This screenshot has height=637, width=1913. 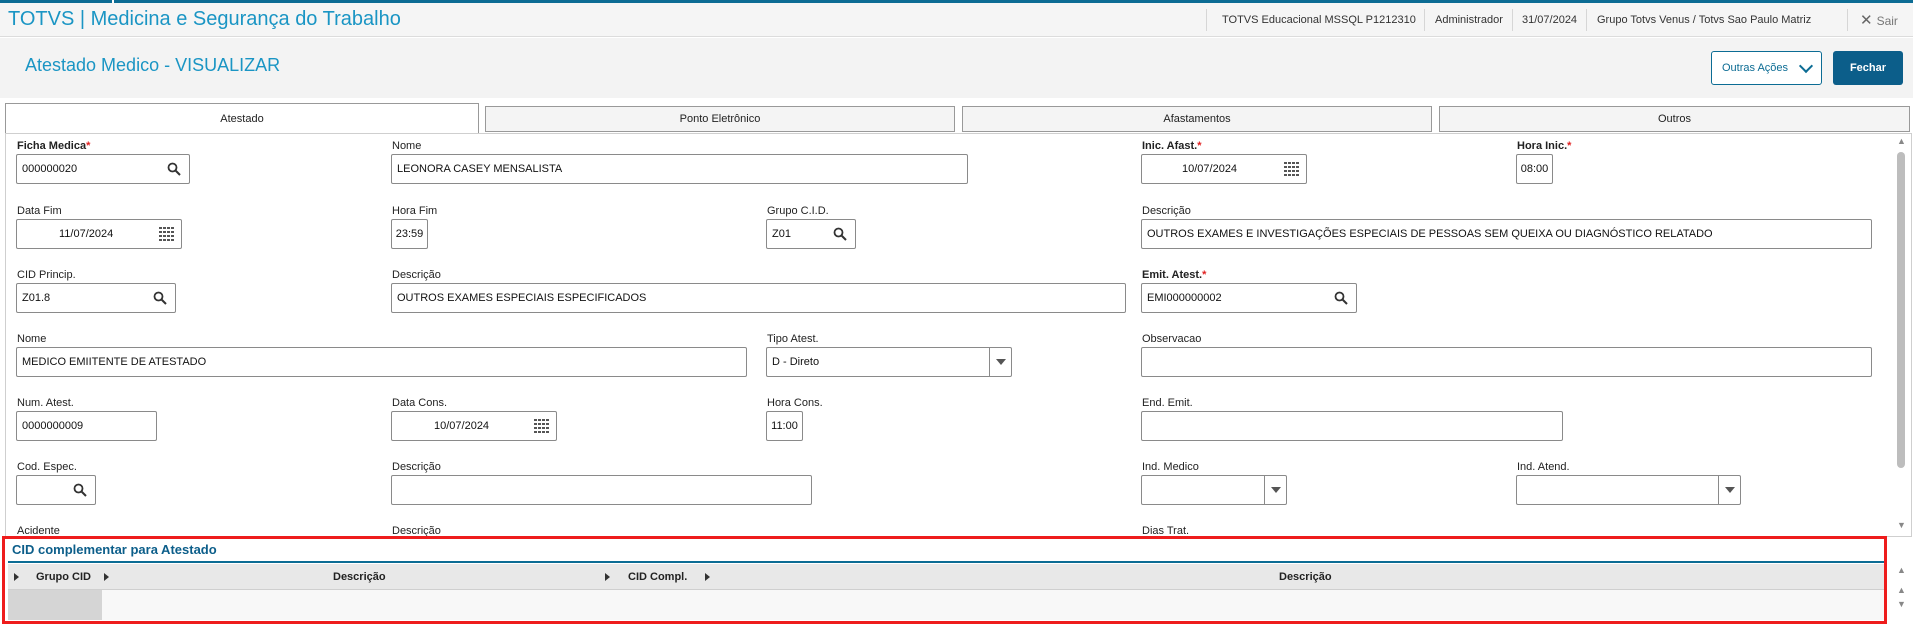 I want to click on grupo-cid-field: Z01, so click(x=811, y=234).